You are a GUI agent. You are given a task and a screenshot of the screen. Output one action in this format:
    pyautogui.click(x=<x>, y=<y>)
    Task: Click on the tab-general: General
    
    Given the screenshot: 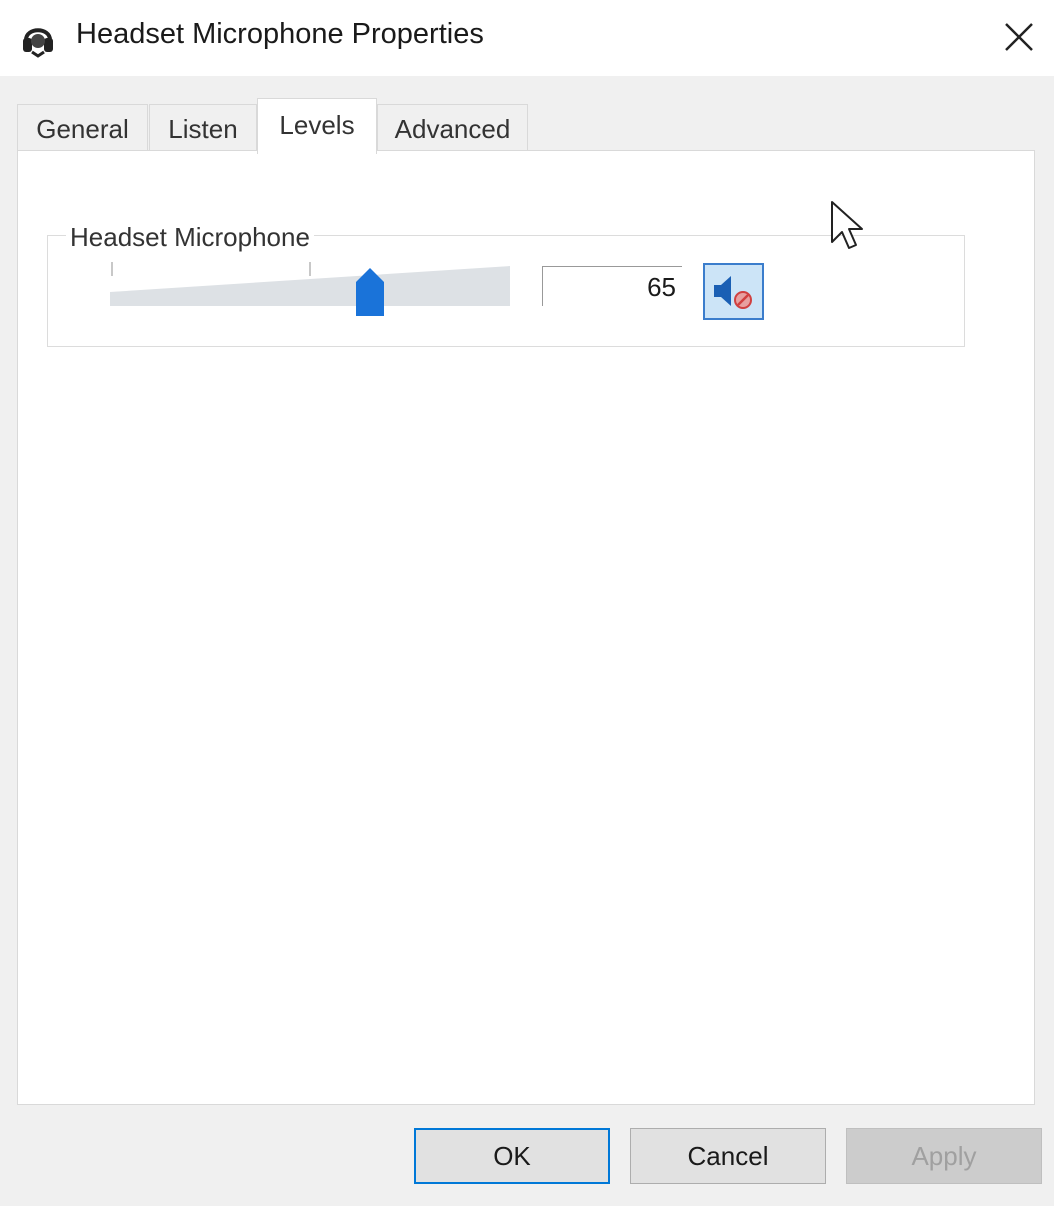 What is the action you would take?
    pyautogui.click(x=82, y=128)
    